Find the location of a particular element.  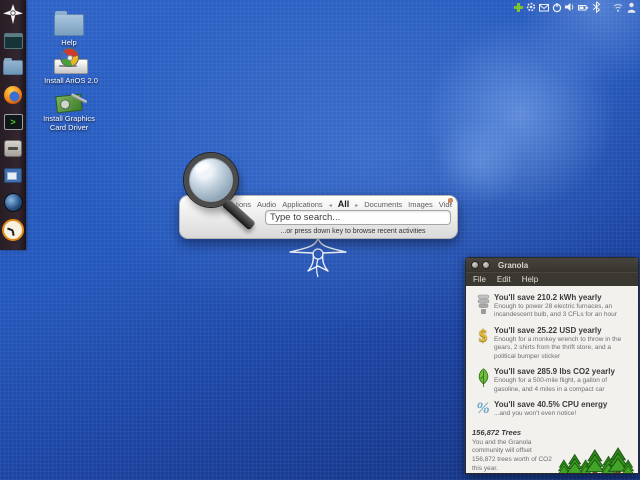

category-documents: Documents is located at coordinates (383, 204).